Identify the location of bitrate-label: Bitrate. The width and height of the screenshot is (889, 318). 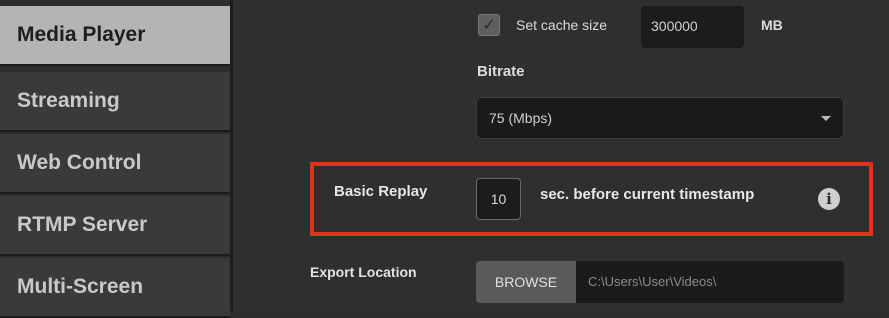
(501, 71).